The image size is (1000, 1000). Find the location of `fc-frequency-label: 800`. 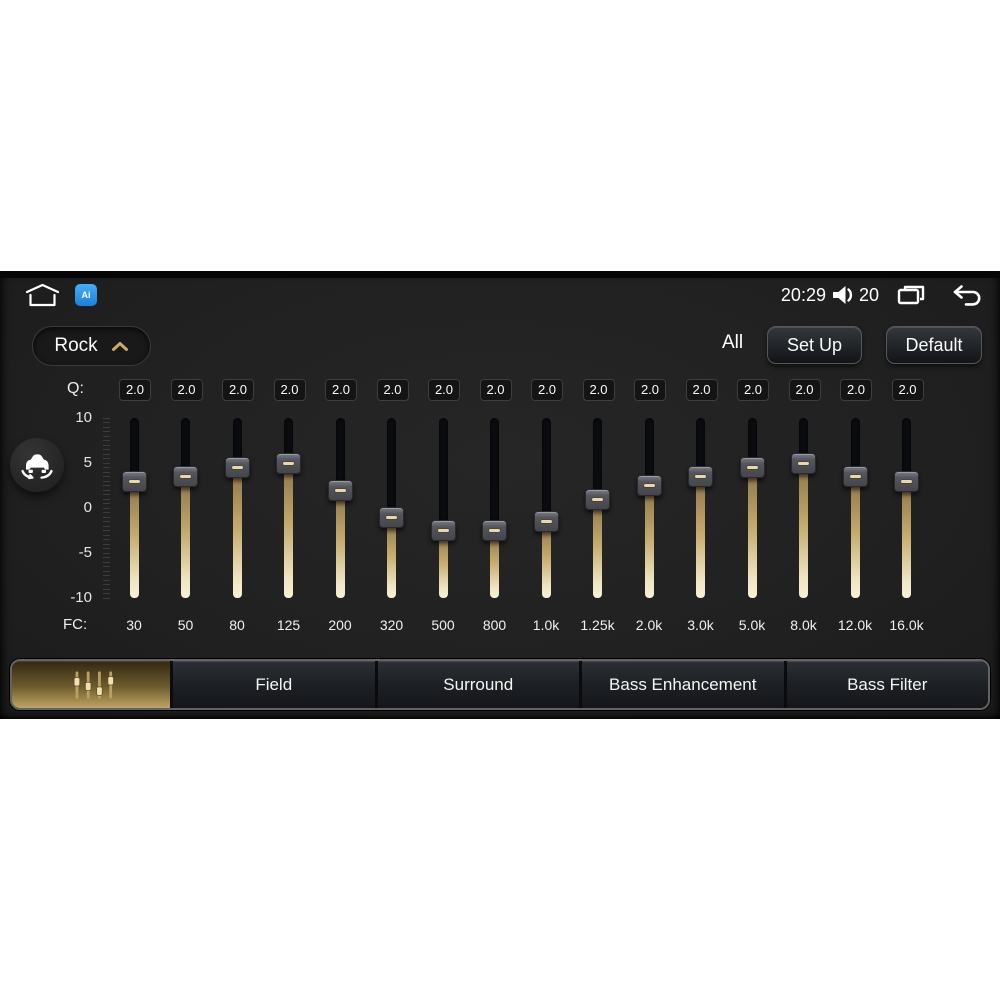

fc-frequency-label: 800 is located at coordinates (494, 625).